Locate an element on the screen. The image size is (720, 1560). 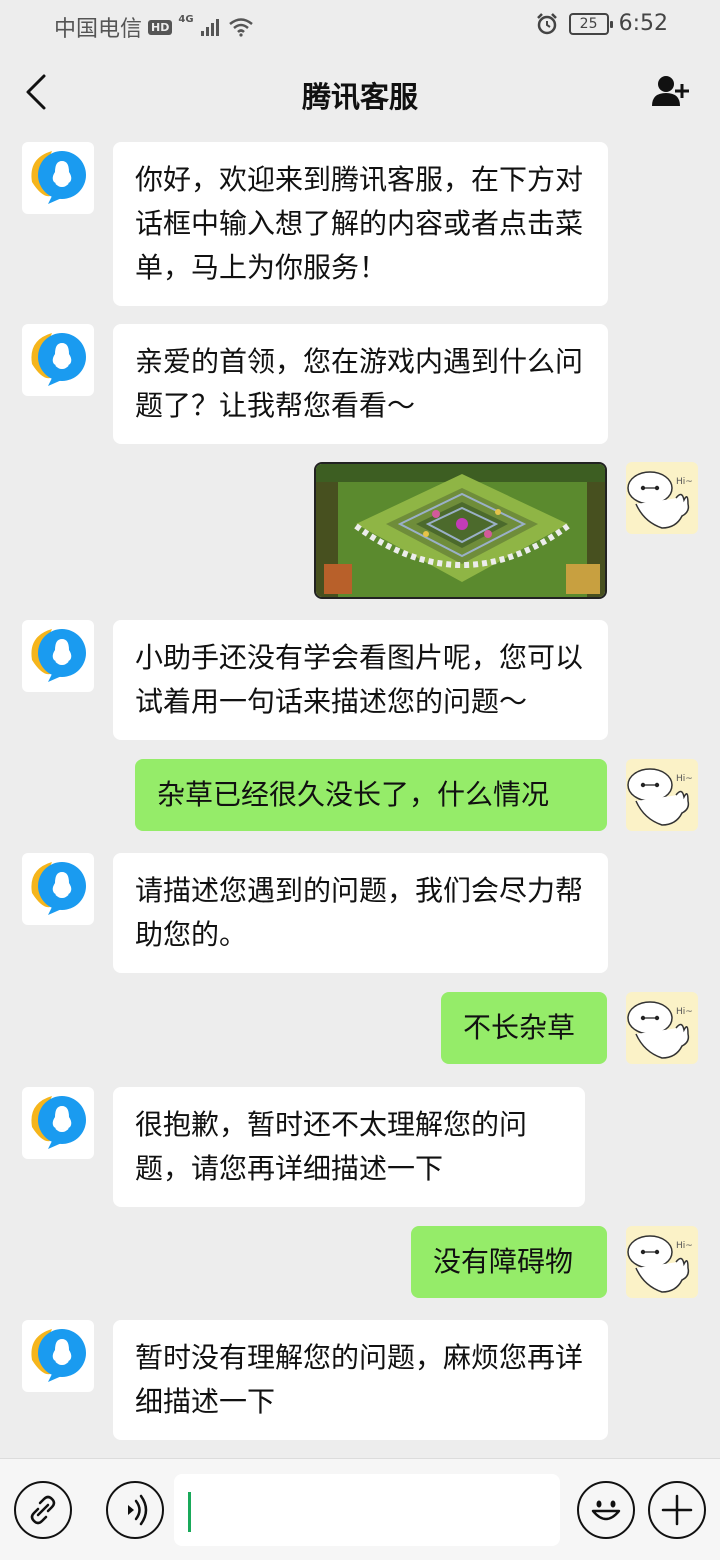
menu-button is located at coordinates (43, 1510).